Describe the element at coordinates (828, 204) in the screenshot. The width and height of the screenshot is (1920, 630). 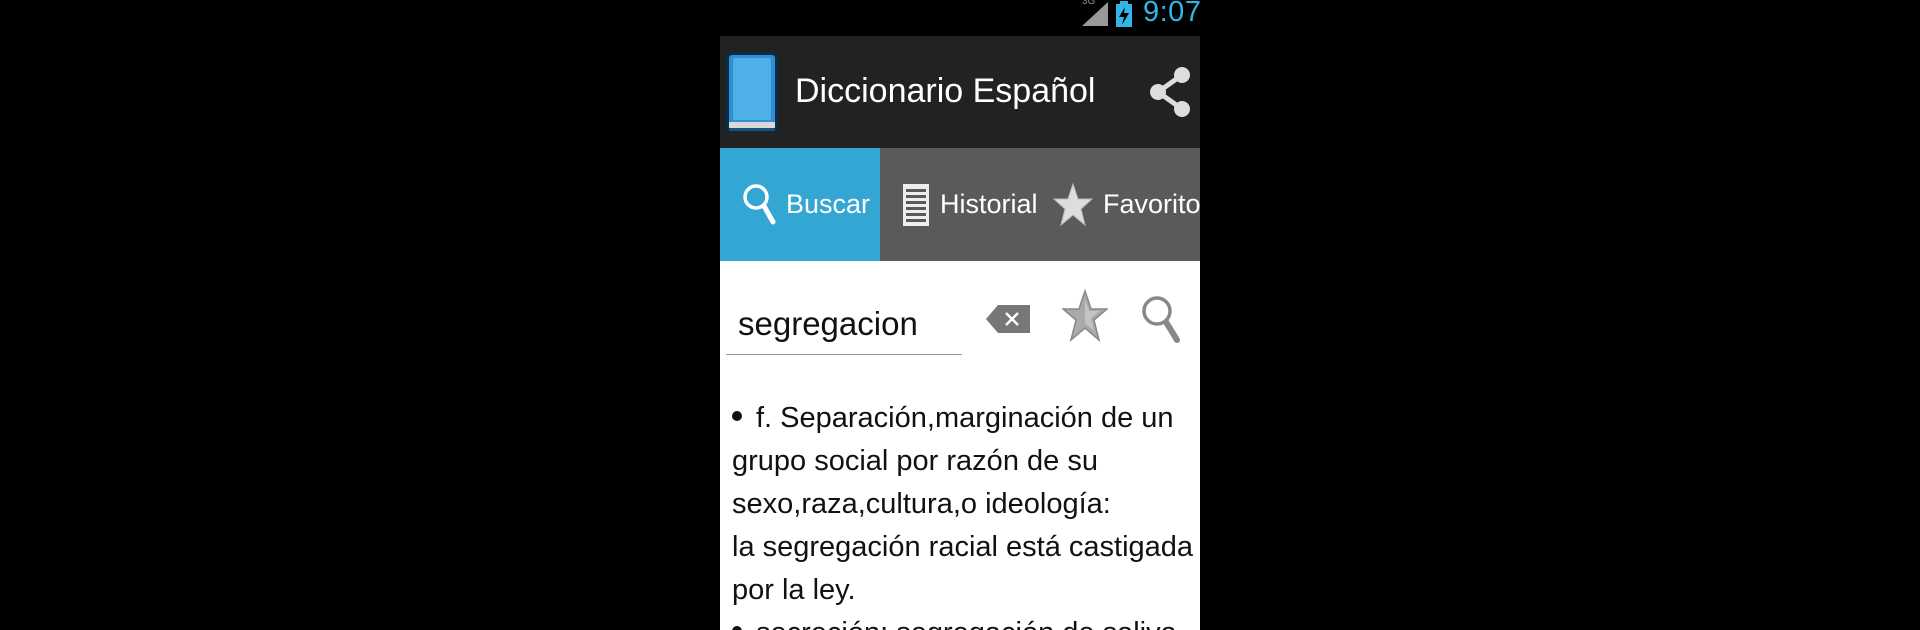
I see `tab-label: Buscar` at that location.